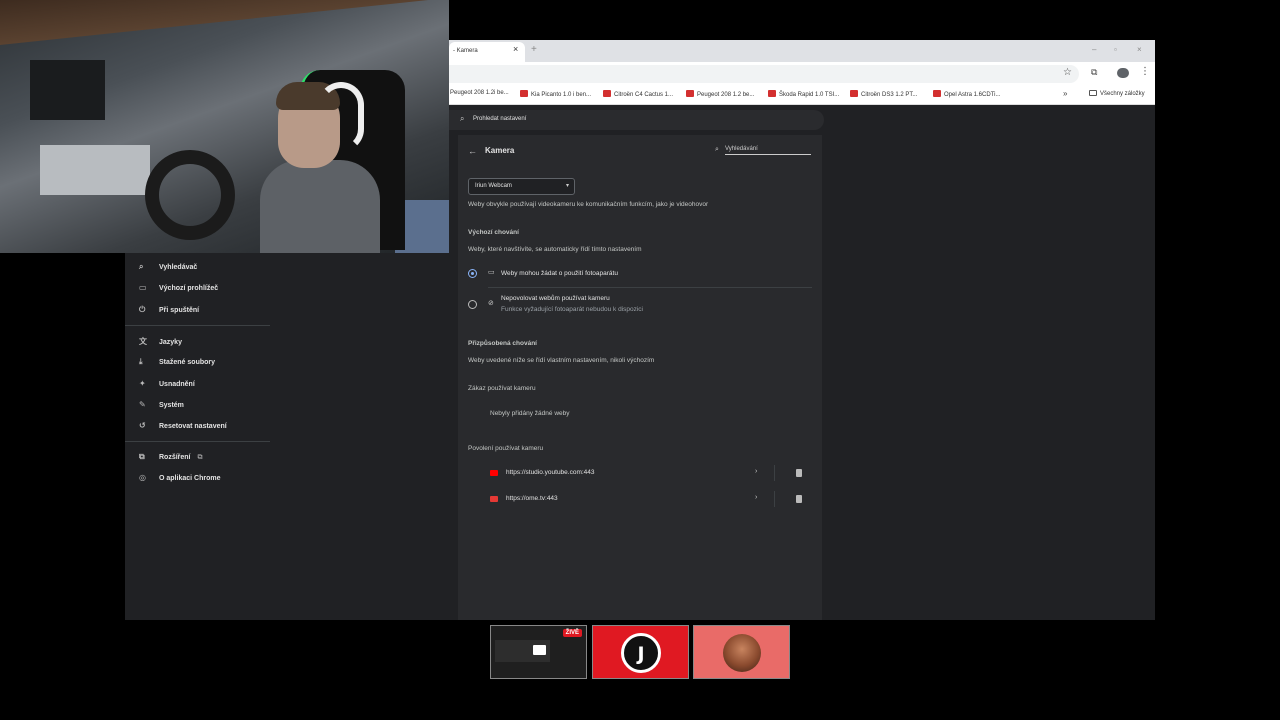 The image size is (1280, 720). Describe the element at coordinates (494, 499) in the screenshot. I see `site-favicon-icon` at that location.